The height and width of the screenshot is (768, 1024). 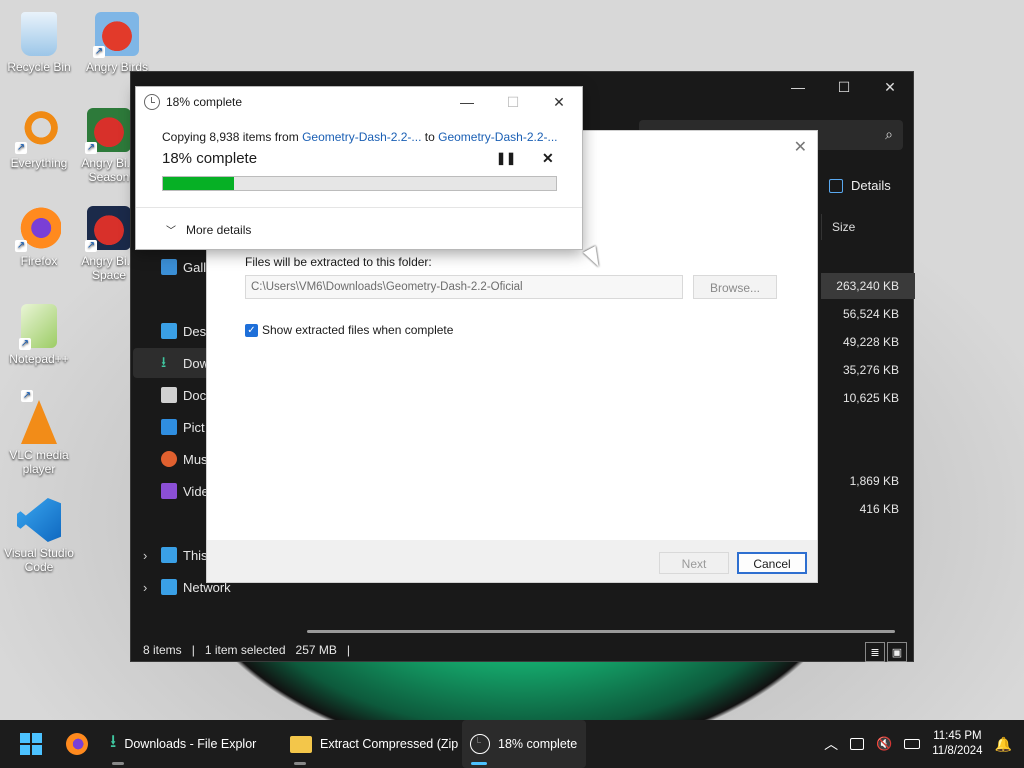 I want to click on desktop-icon-angry-birds: ↗ Angry Birds, so click(x=117, y=43).